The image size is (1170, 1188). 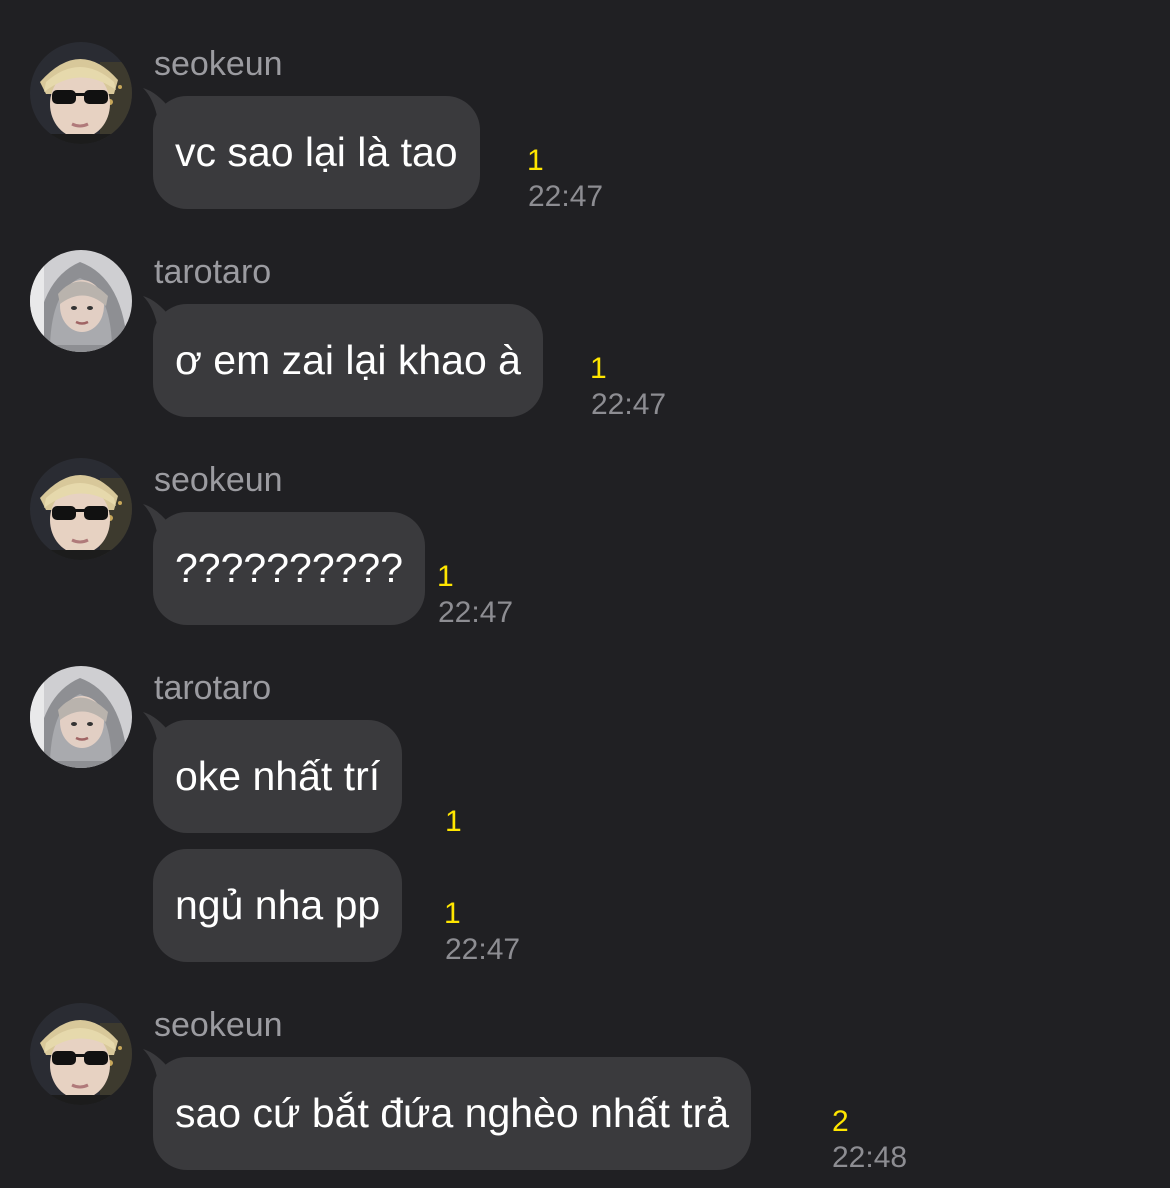 I want to click on message-bubble: ngủ nha pp, so click(x=278, y=905).